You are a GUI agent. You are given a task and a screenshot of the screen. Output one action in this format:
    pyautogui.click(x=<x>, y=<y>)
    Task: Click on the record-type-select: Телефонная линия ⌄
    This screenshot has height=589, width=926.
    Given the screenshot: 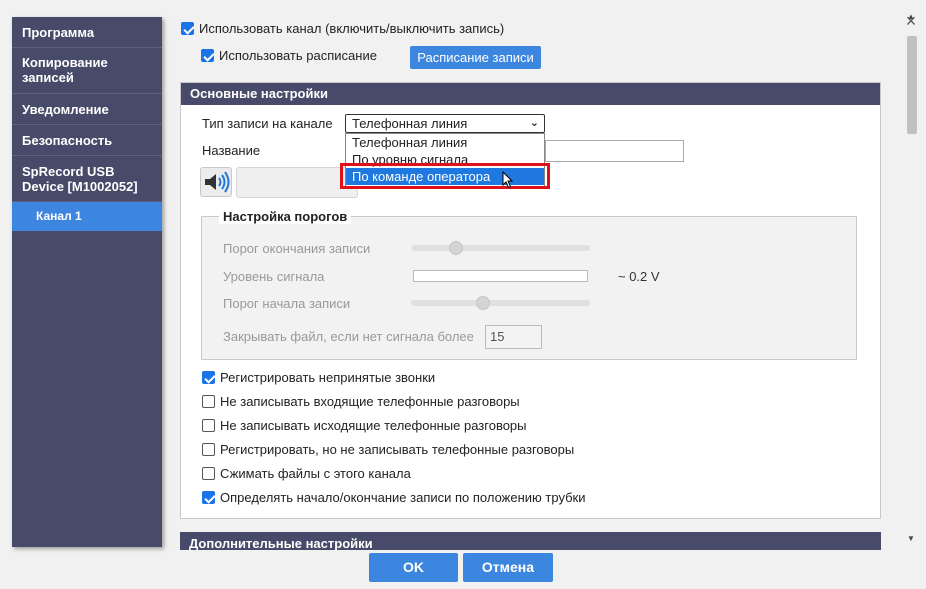 What is the action you would take?
    pyautogui.click(x=445, y=123)
    